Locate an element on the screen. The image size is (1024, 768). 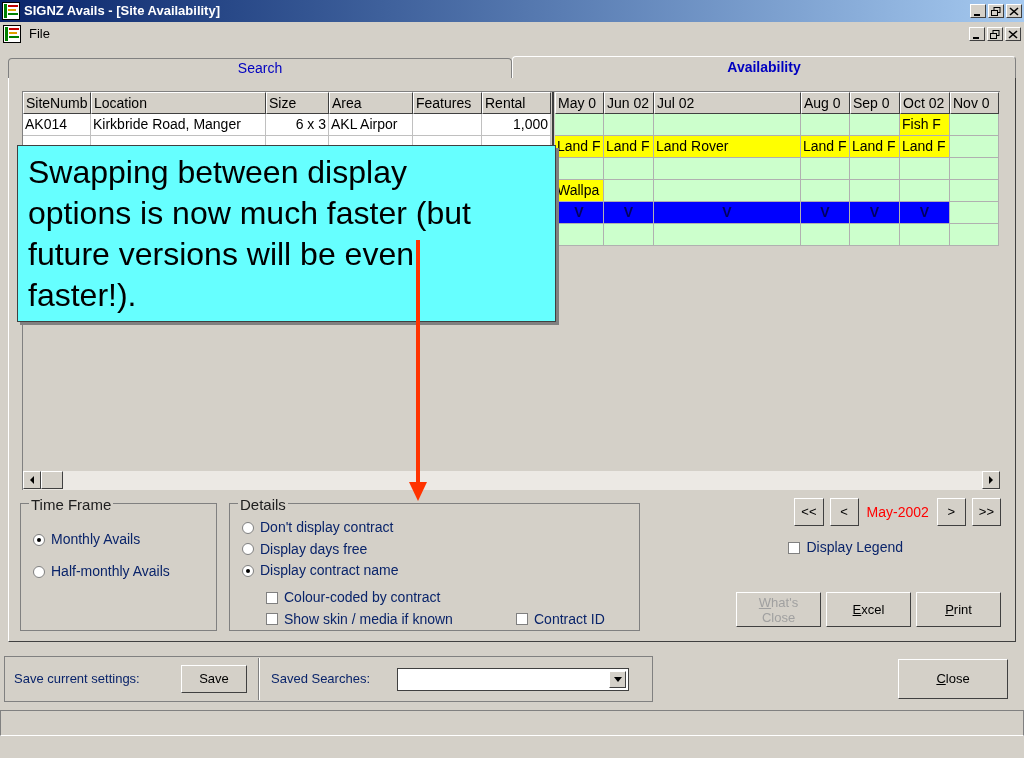
scroll-left-icon is located at coordinates (32, 480).